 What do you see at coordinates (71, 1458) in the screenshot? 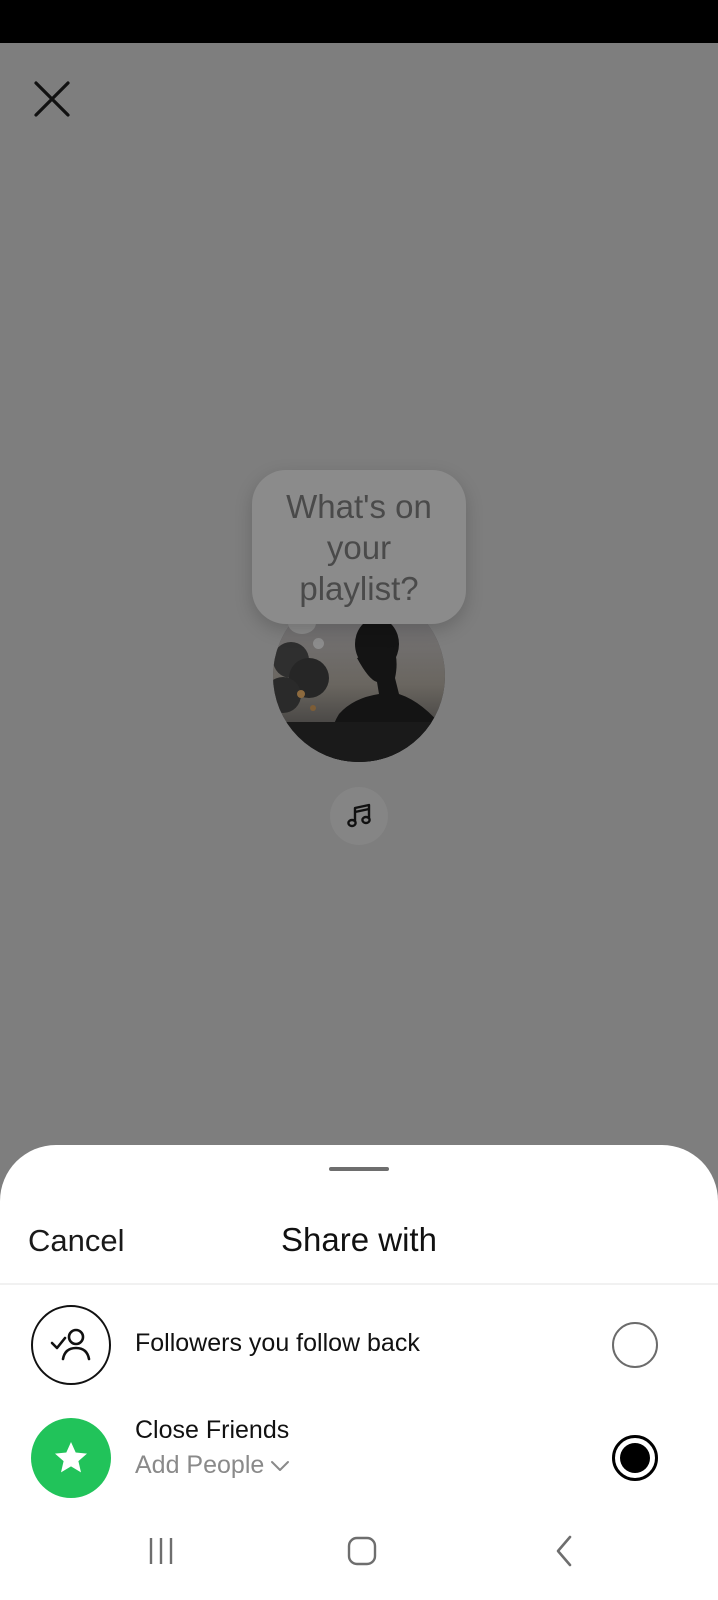
I see `star-icon` at bounding box center [71, 1458].